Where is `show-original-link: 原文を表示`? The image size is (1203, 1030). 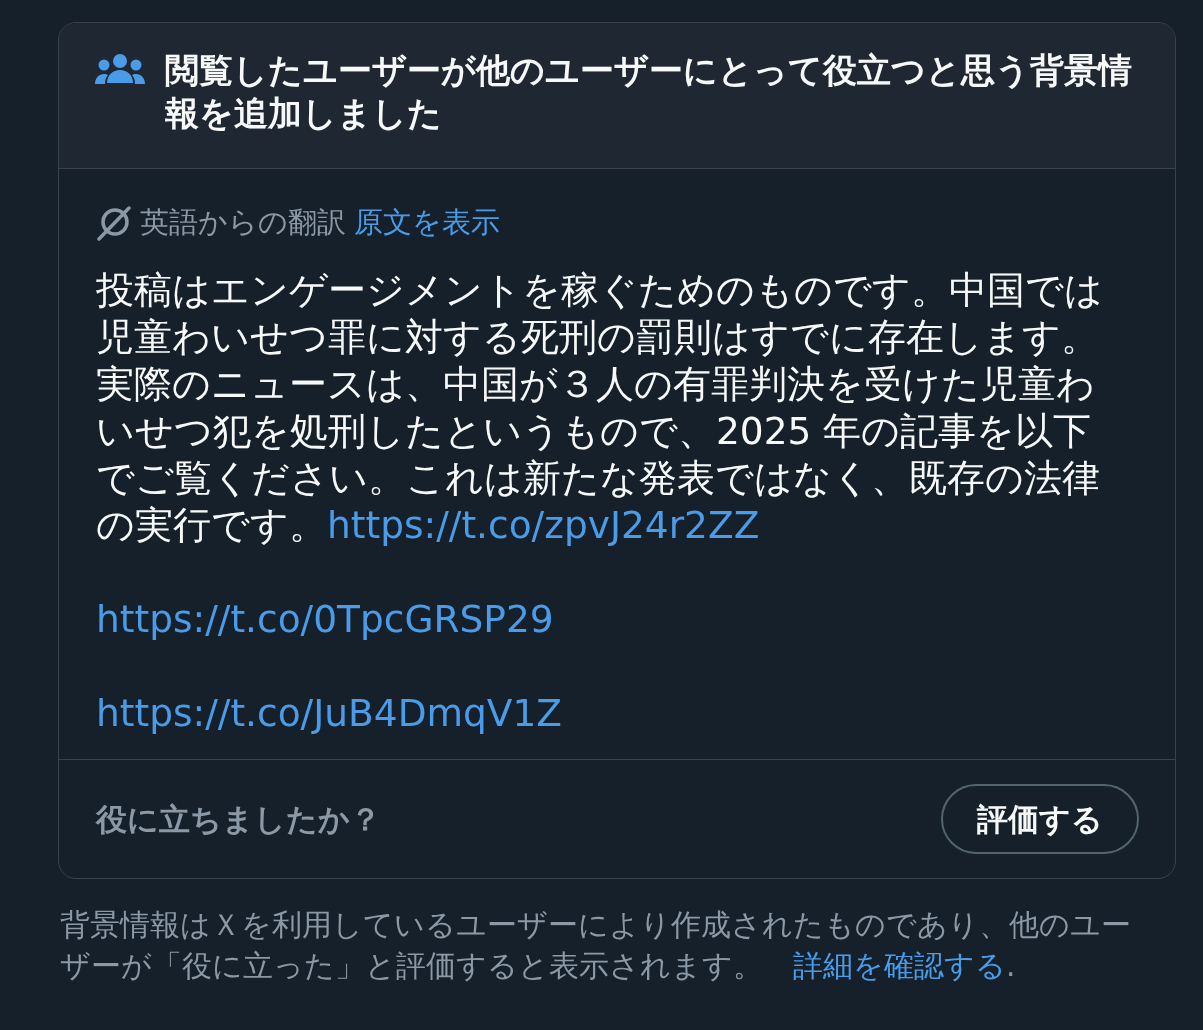
show-original-link: 原文を表示 is located at coordinates (427, 223).